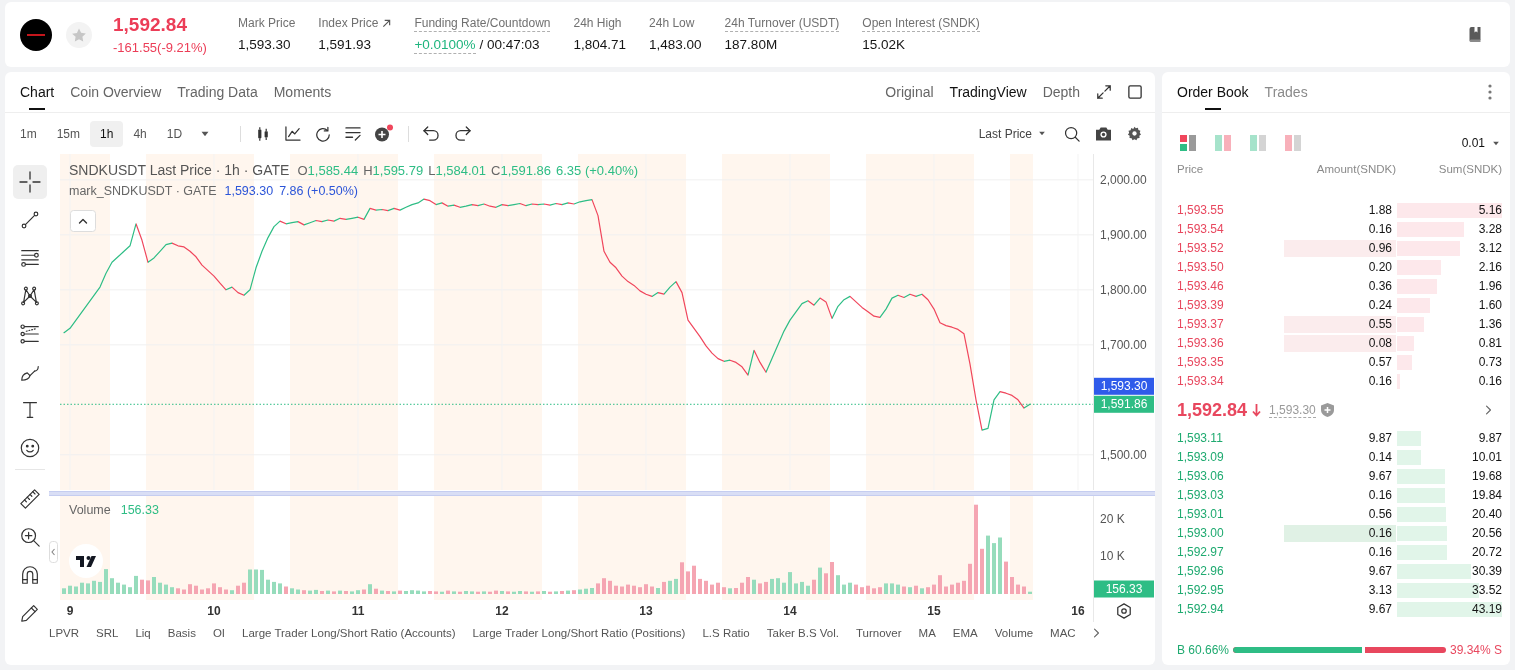 This screenshot has width=1515, height=670. Describe the element at coordinates (30, 258) in the screenshot. I see `parallel-lines-icon` at that location.